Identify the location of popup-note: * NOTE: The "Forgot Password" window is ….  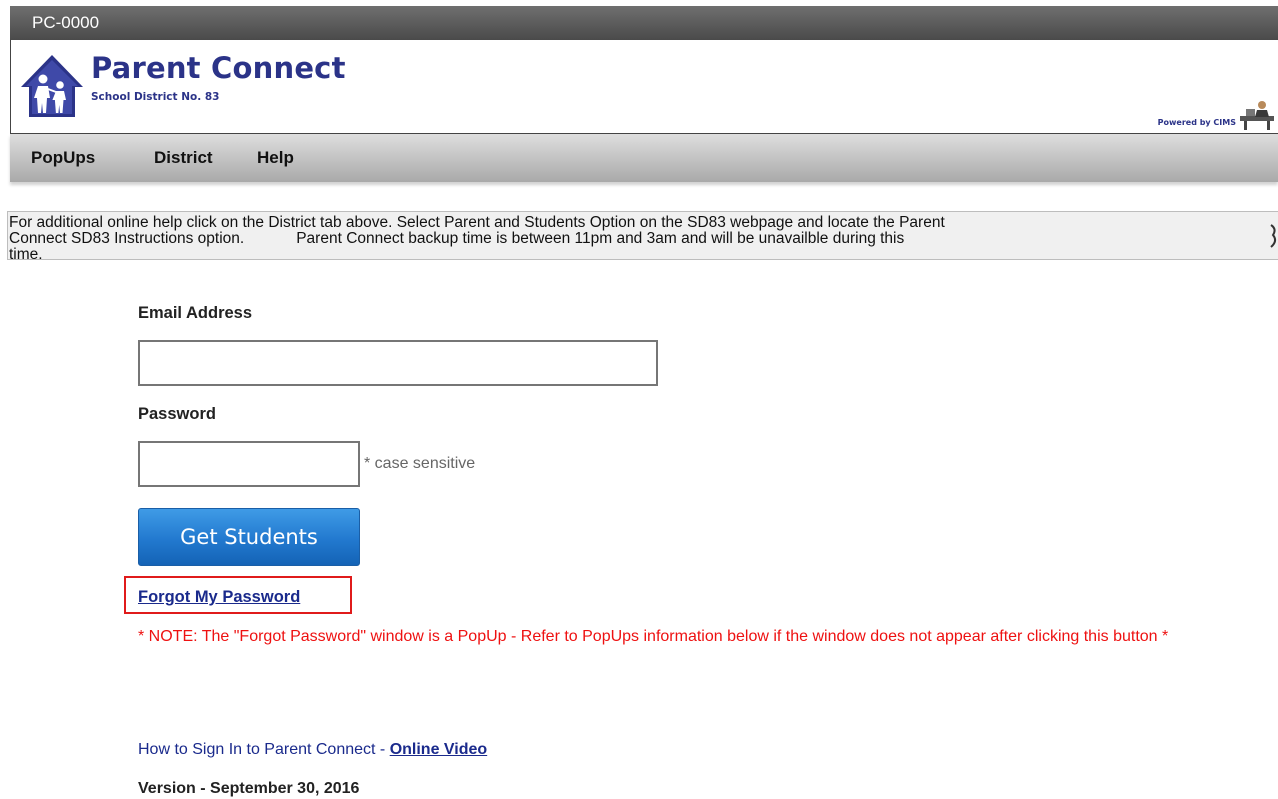
(653, 636).